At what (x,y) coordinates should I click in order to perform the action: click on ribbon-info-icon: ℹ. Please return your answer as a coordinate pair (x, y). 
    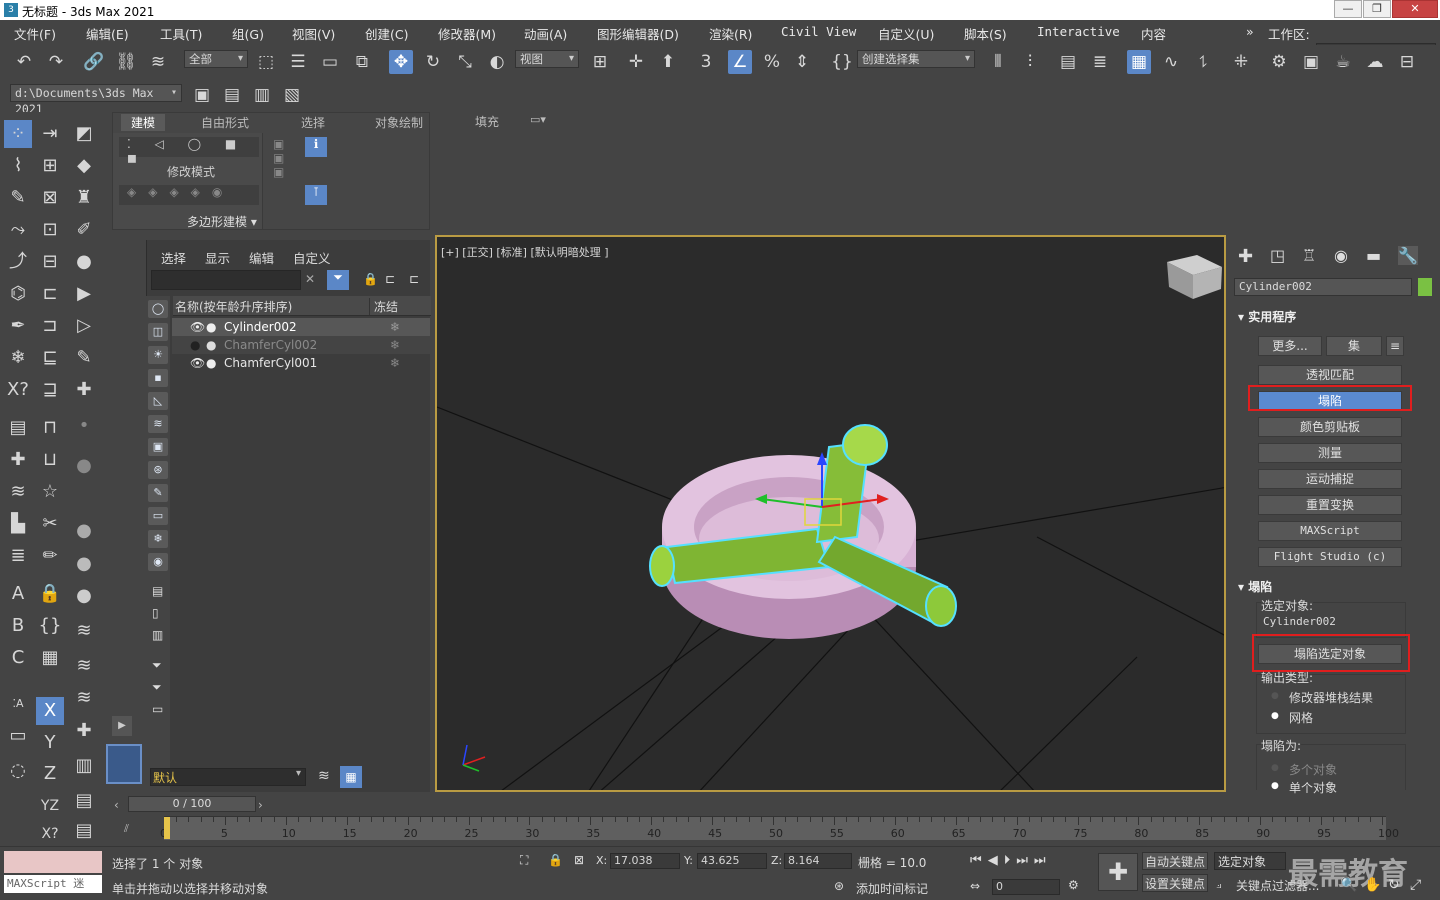
    Looking at the image, I should click on (316, 147).